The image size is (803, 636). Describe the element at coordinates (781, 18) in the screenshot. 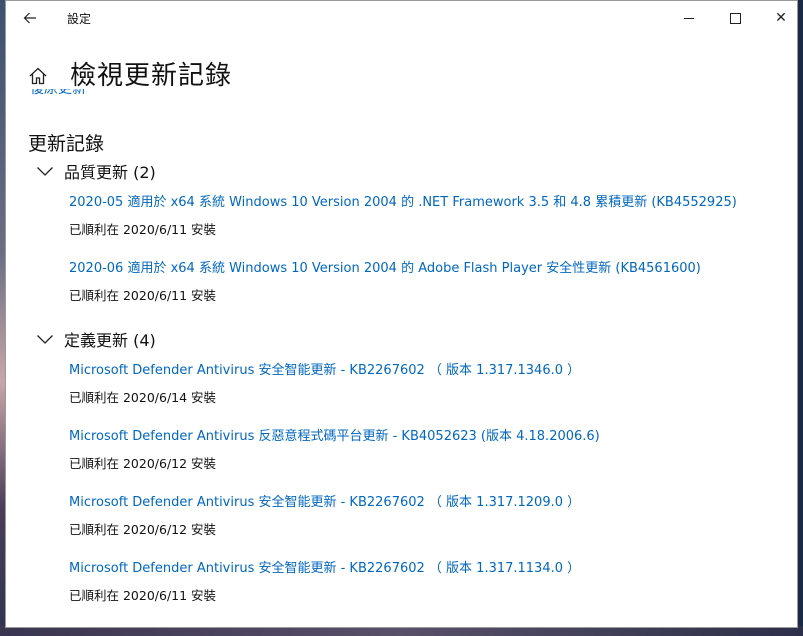

I see `close-icon: ✕` at that location.